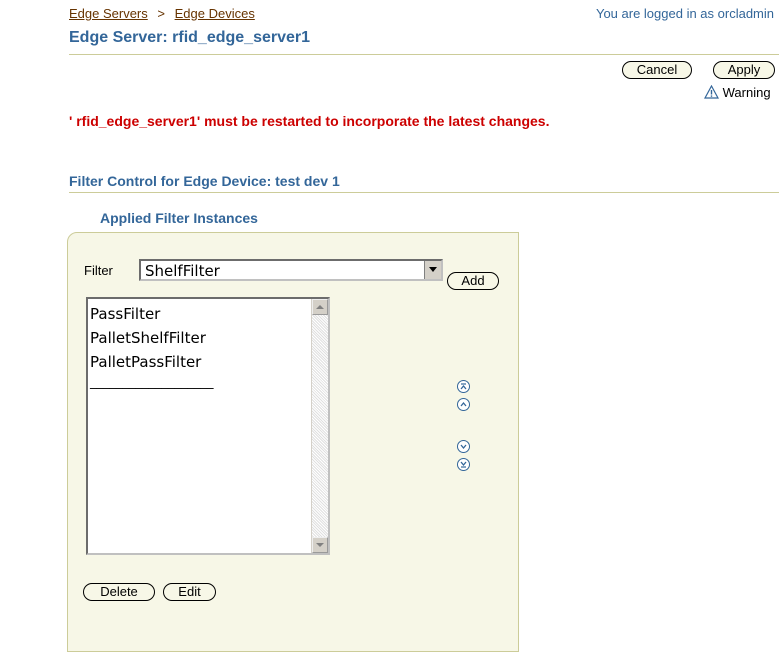  Describe the element at coordinates (190, 37) in the screenshot. I see `page-title: Edge Server: rfid_edge_server1` at that location.